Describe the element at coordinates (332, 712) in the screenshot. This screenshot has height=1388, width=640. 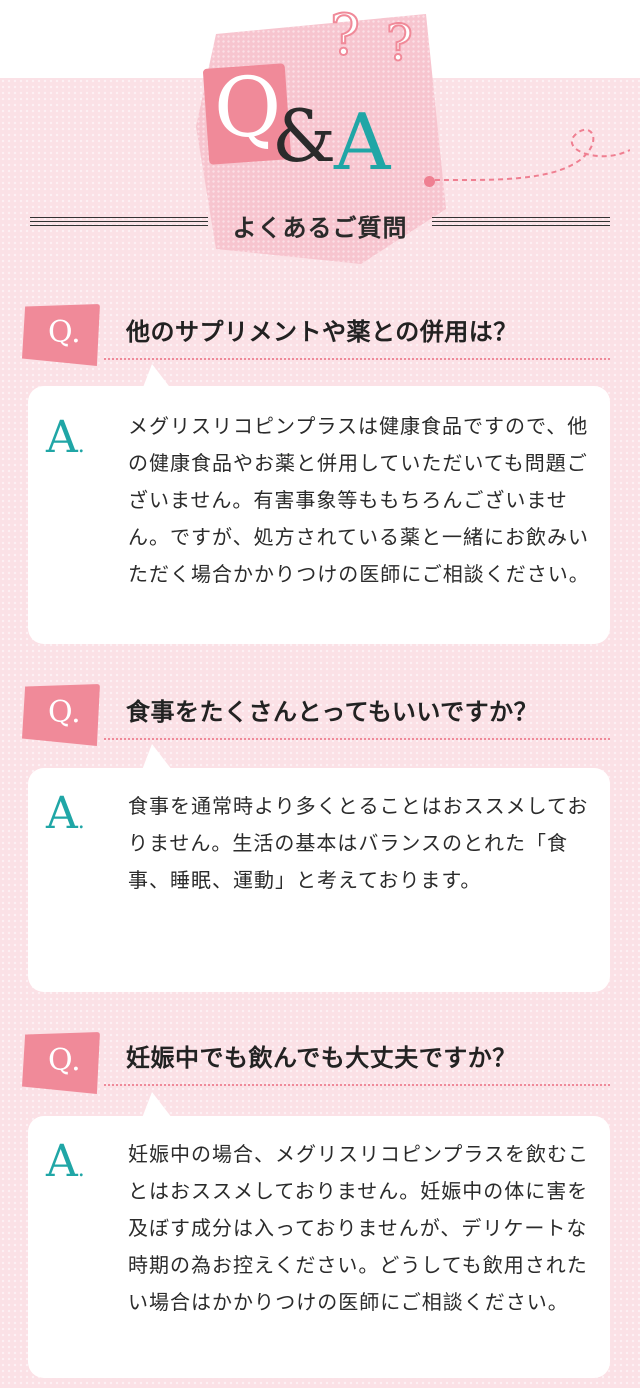
I see `question-text: 食事をたくさんとってもいいですか？` at that location.